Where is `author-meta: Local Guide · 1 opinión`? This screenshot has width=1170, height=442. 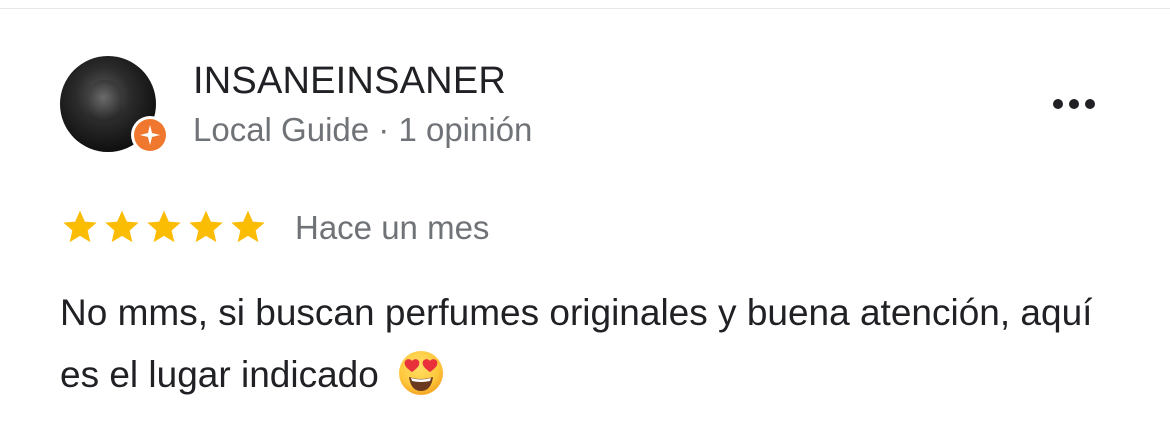
author-meta: Local Guide · 1 opinión is located at coordinates (363, 129).